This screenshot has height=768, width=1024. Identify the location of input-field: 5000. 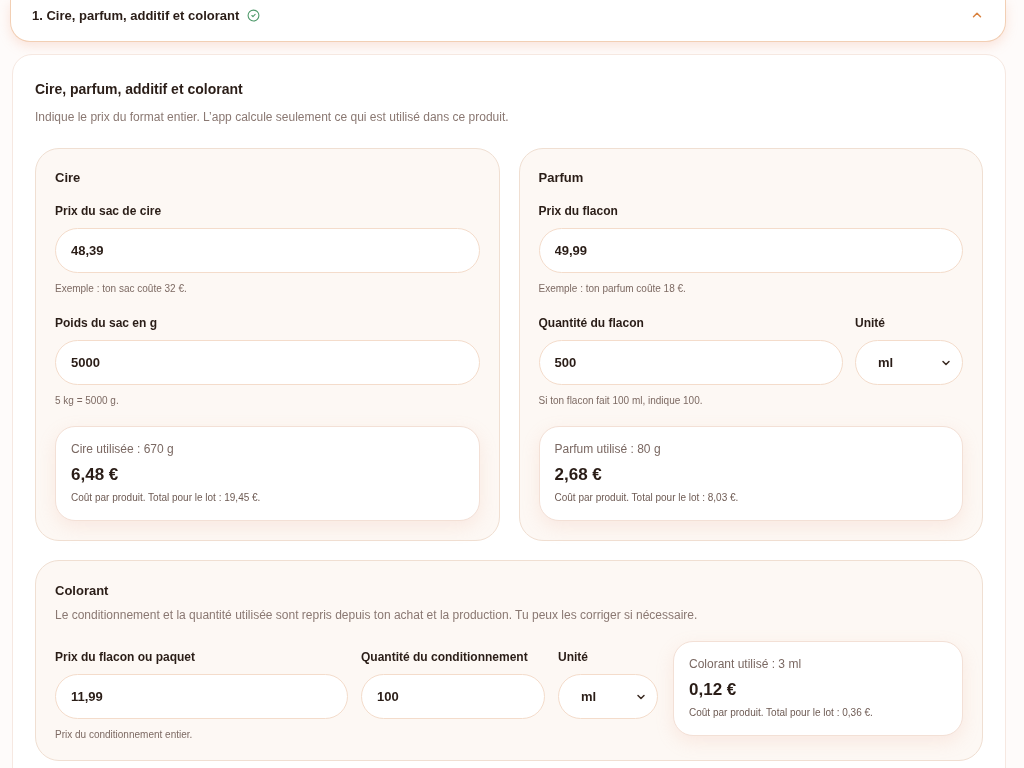
(267, 362).